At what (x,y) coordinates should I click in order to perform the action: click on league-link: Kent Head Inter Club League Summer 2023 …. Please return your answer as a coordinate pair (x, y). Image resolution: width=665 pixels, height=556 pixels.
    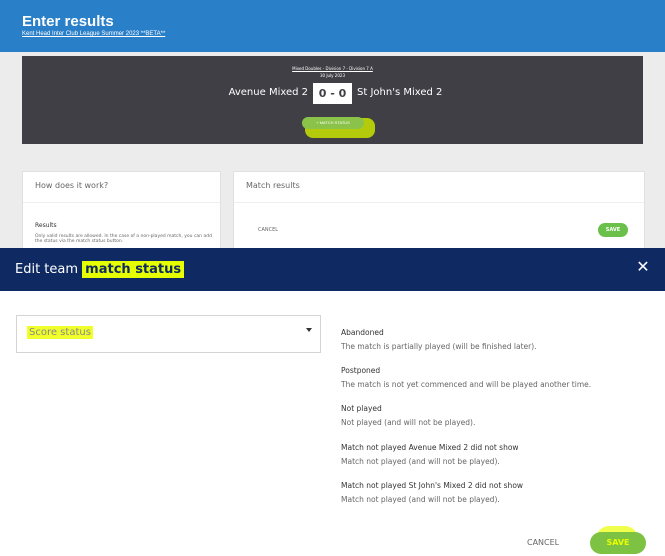
    Looking at the image, I should click on (93, 34).